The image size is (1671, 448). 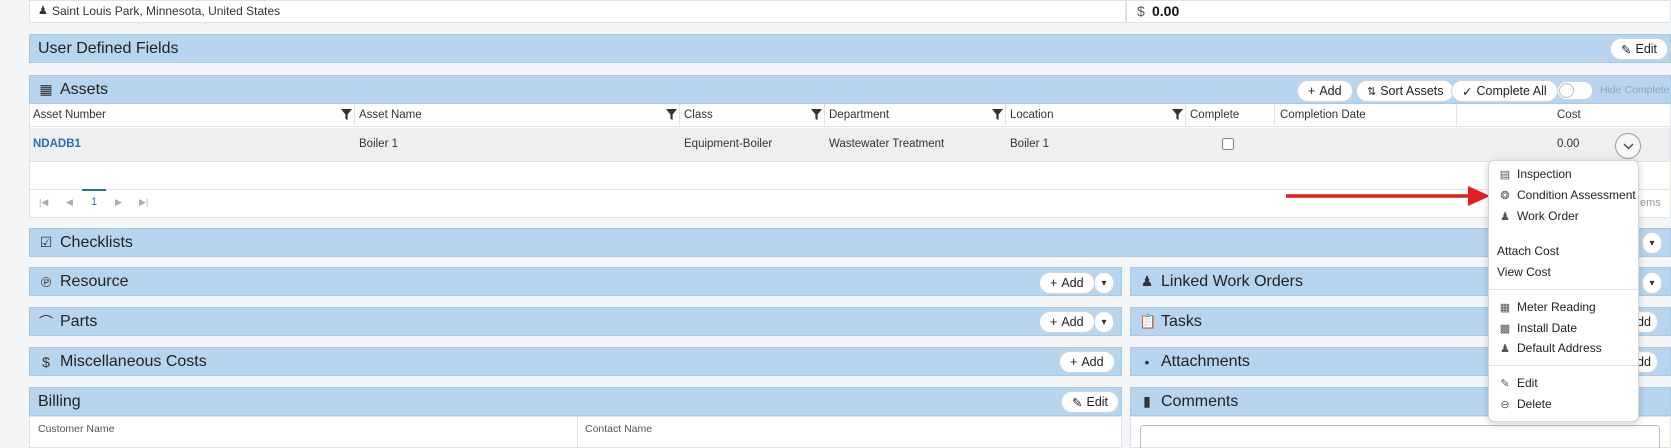 What do you see at coordinates (43, 202) in the screenshot?
I see `first-page-icon: |◀` at bounding box center [43, 202].